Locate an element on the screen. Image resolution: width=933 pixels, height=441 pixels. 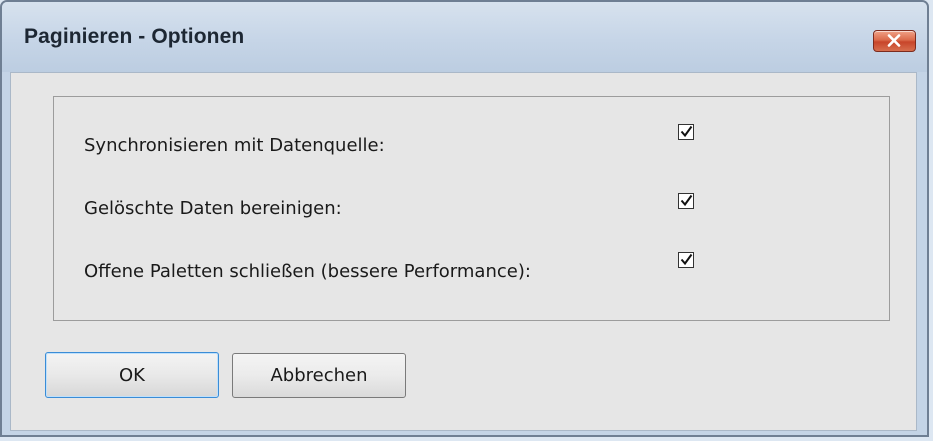
checkbox-sync is located at coordinates (686, 132).